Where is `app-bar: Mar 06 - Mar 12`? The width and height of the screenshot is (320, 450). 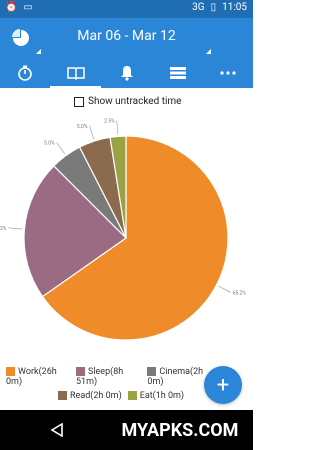 app-bar: Mar 06 - Mar 12 is located at coordinates (126, 38).